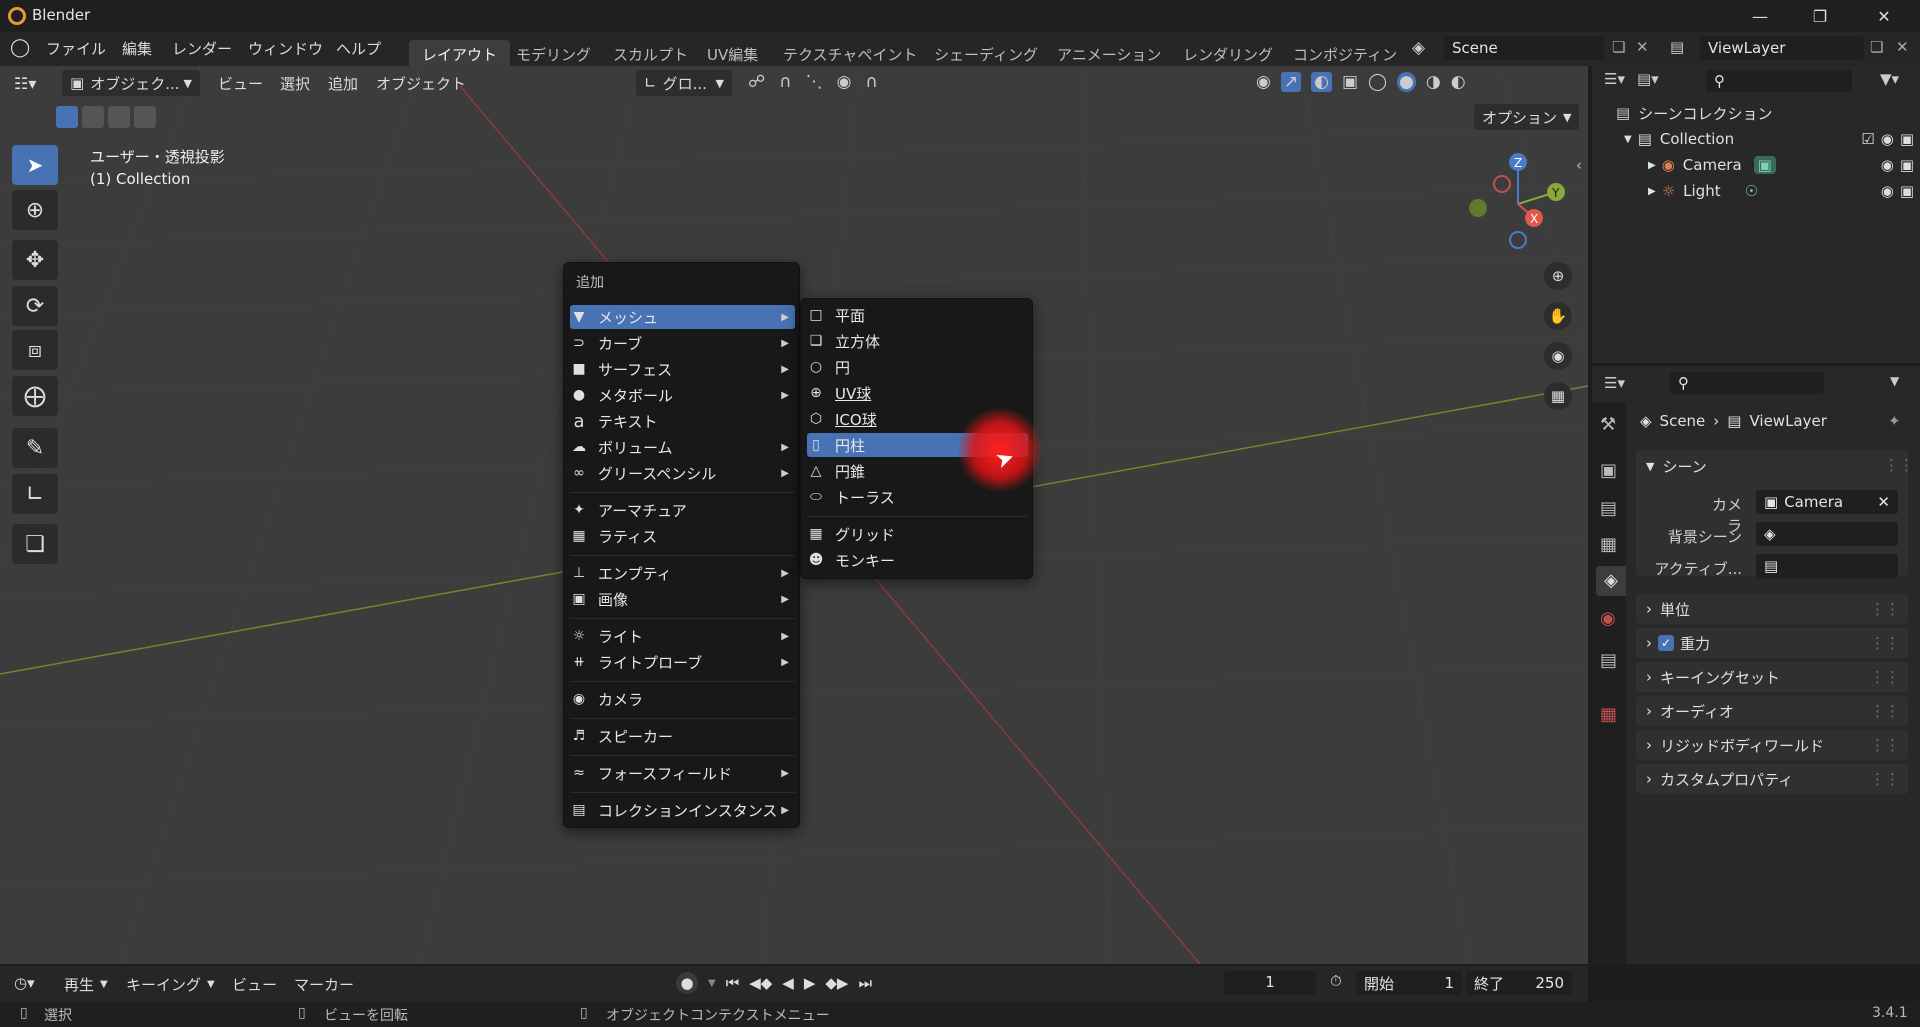 This screenshot has height=1027, width=1920. Describe the element at coordinates (1884, 16) in the screenshot. I see `close-icon: ✕` at that location.